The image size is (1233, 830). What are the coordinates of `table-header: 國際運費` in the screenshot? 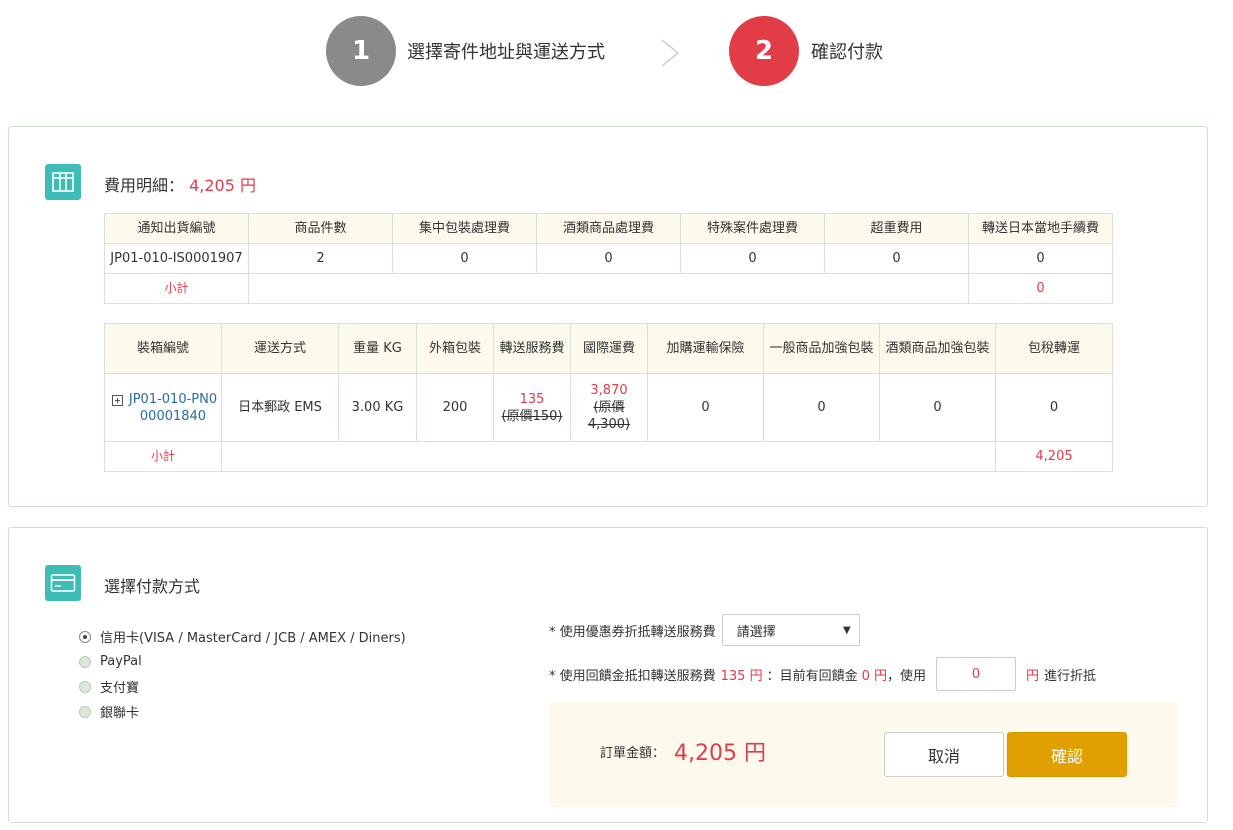 It's located at (609, 348).